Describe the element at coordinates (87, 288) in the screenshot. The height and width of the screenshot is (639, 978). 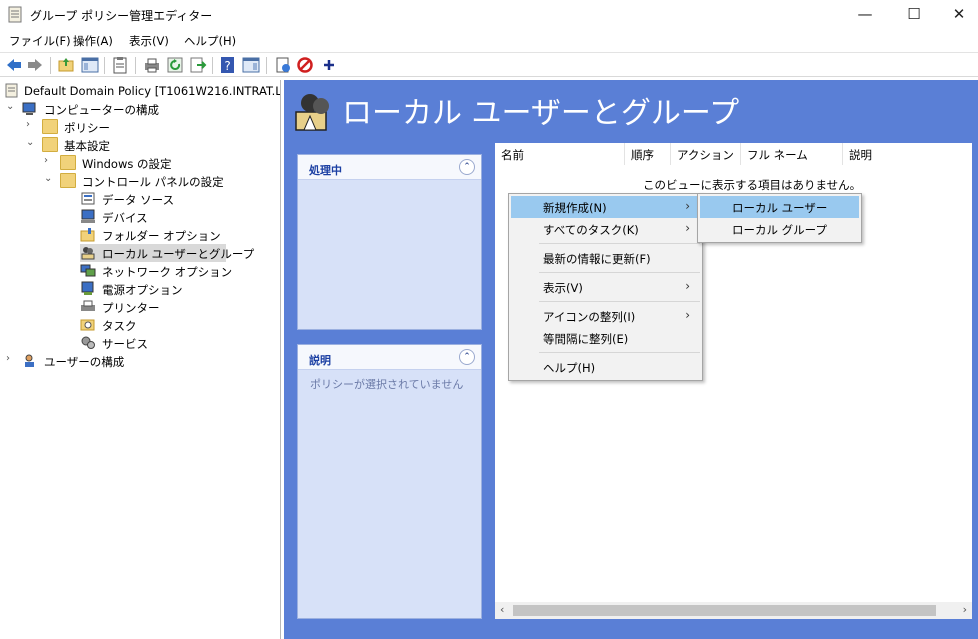
I see `power-icon` at that location.